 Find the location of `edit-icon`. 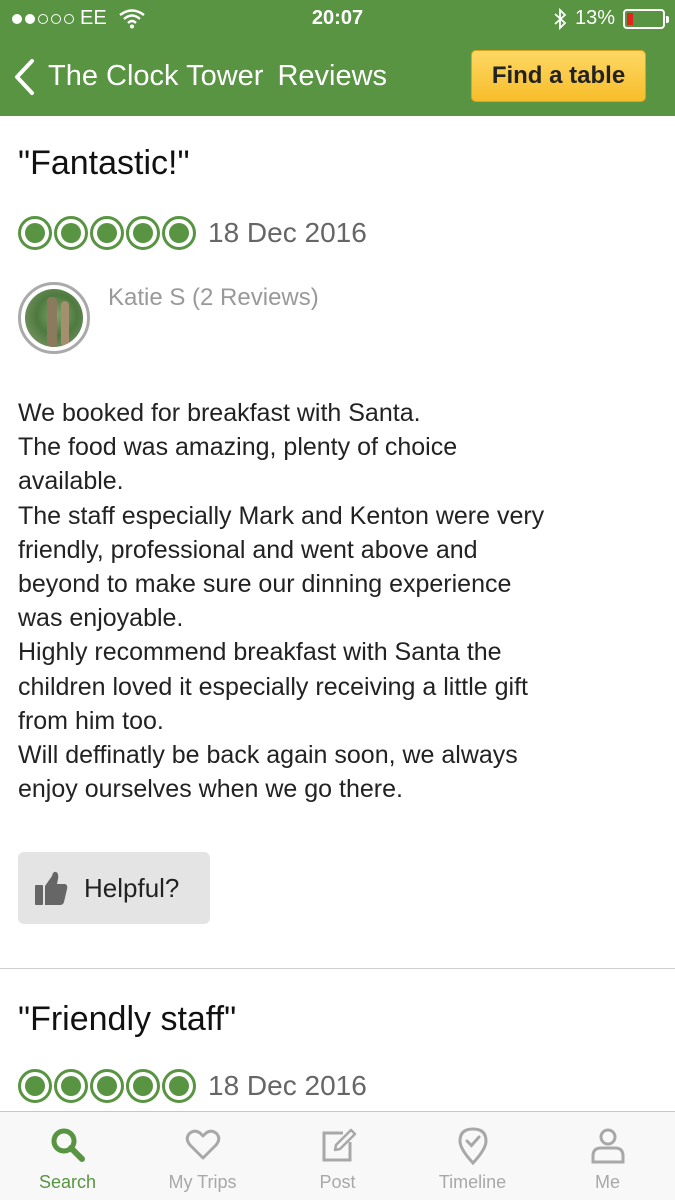

edit-icon is located at coordinates (339, 1145).